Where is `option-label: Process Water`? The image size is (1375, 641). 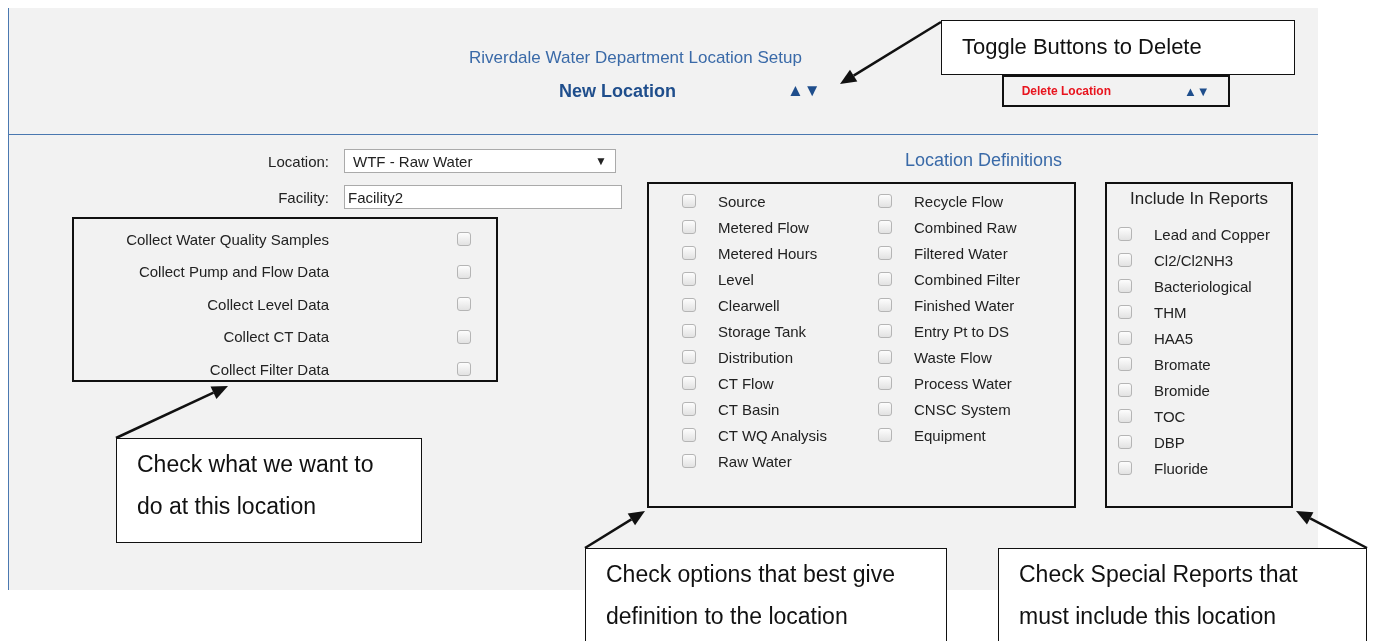 option-label: Process Water is located at coordinates (963, 383).